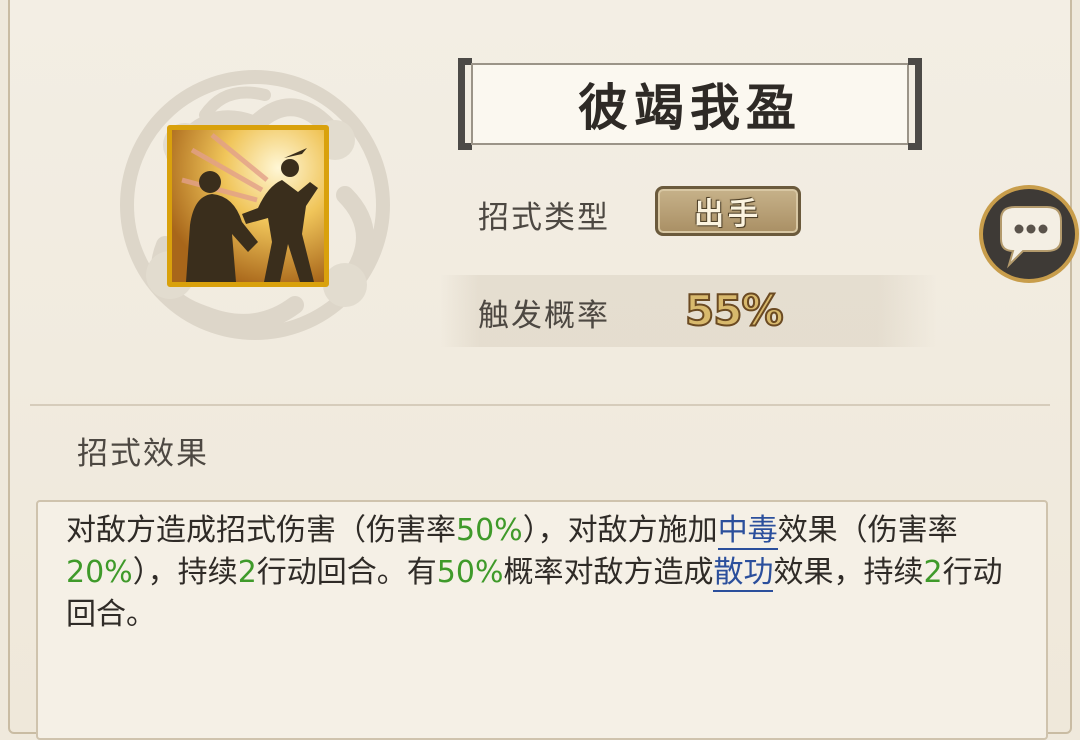 The image size is (1080, 740). What do you see at coordinates (747, 531) in the screenshot?
I see `effect-keyword-link: 中毒` at bounding box center [747, 531].